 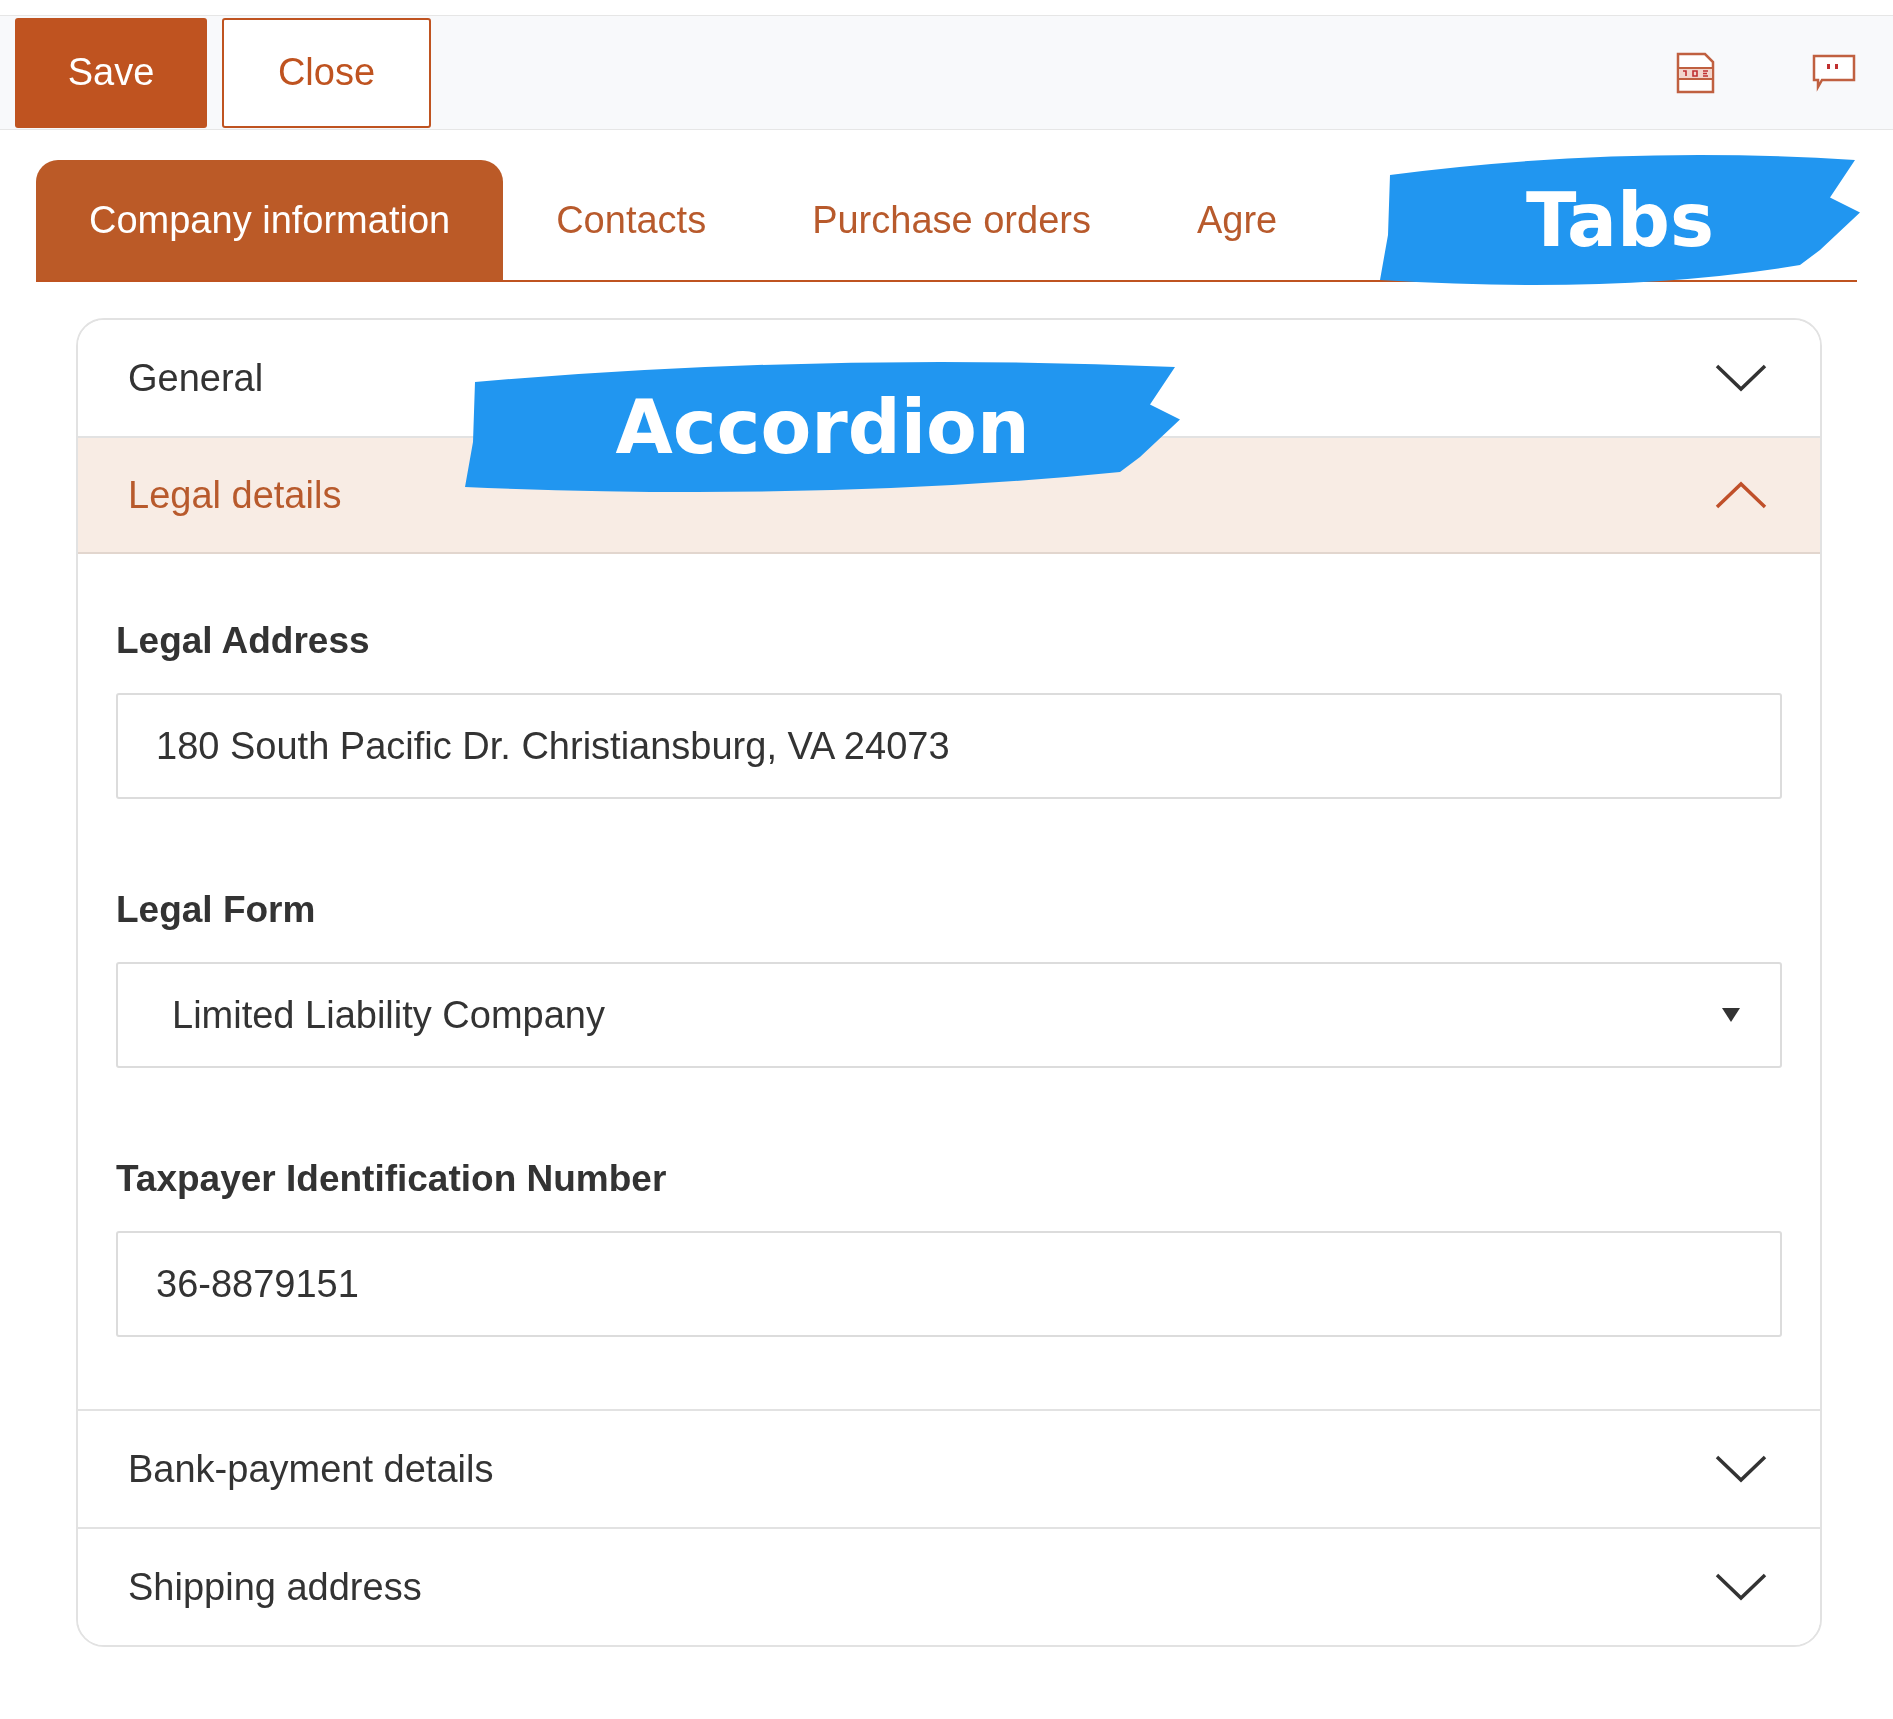 I want to click on tab: Agre, so click(x=1237, y=220).